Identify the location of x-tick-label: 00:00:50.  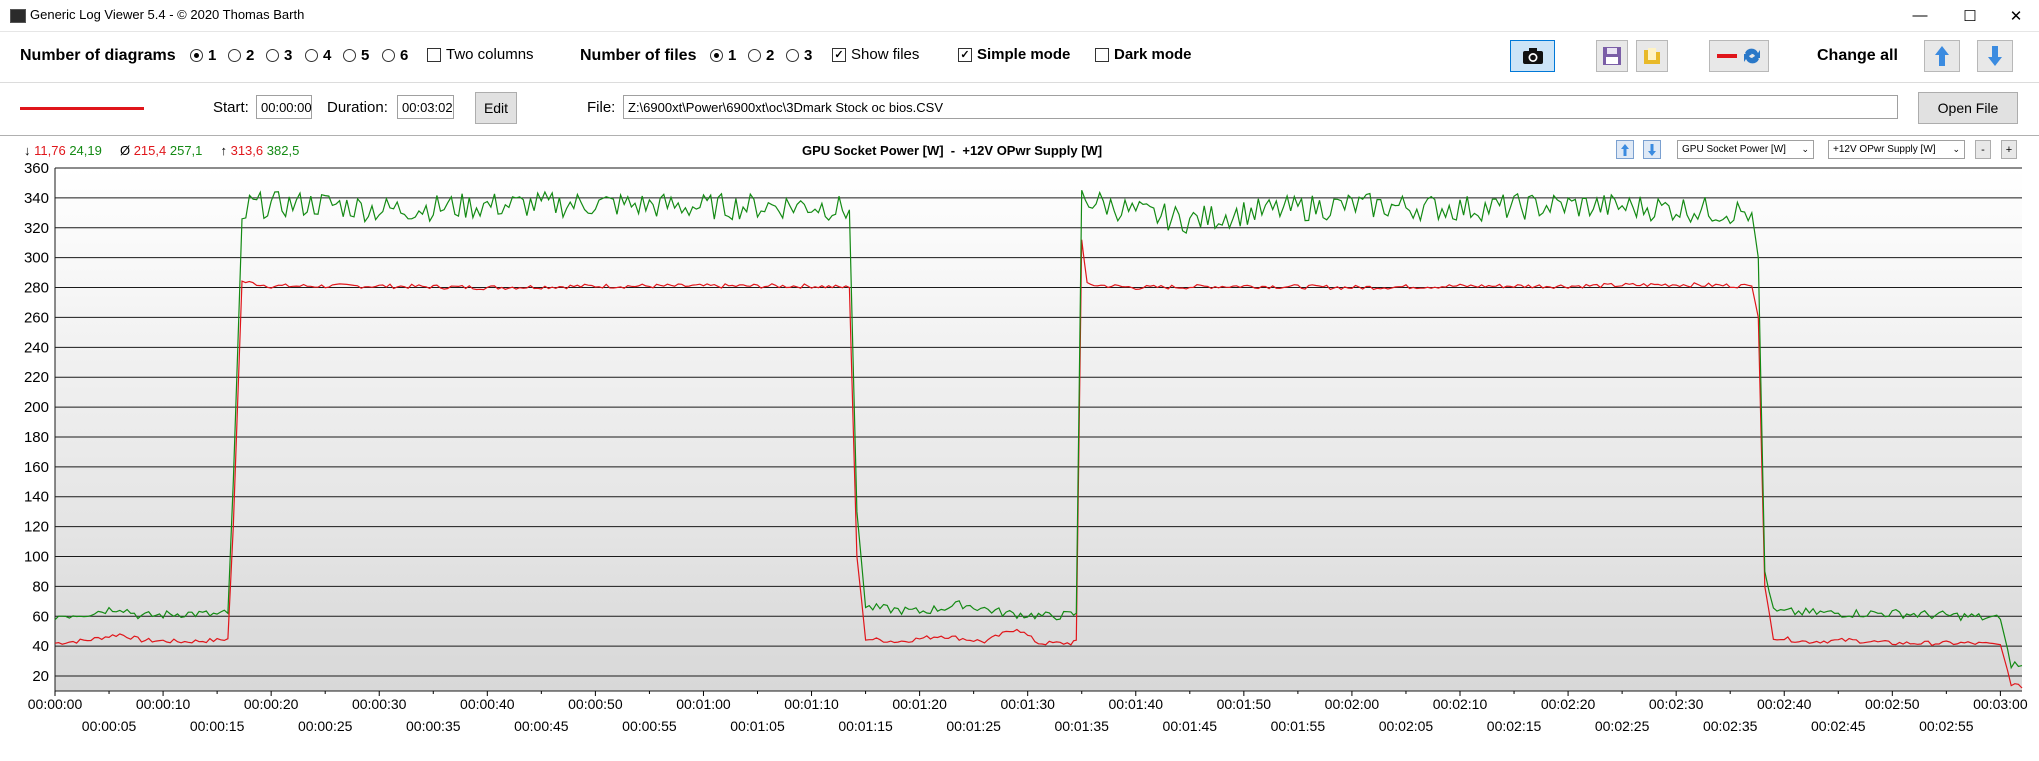
(595, 704).